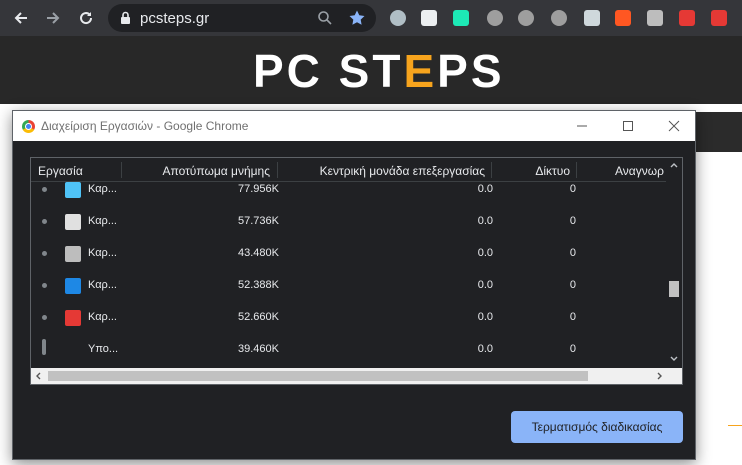  Describe the element at coordinates (674, 165) in the screenshot. I see `scroll-up-icon` at that location.